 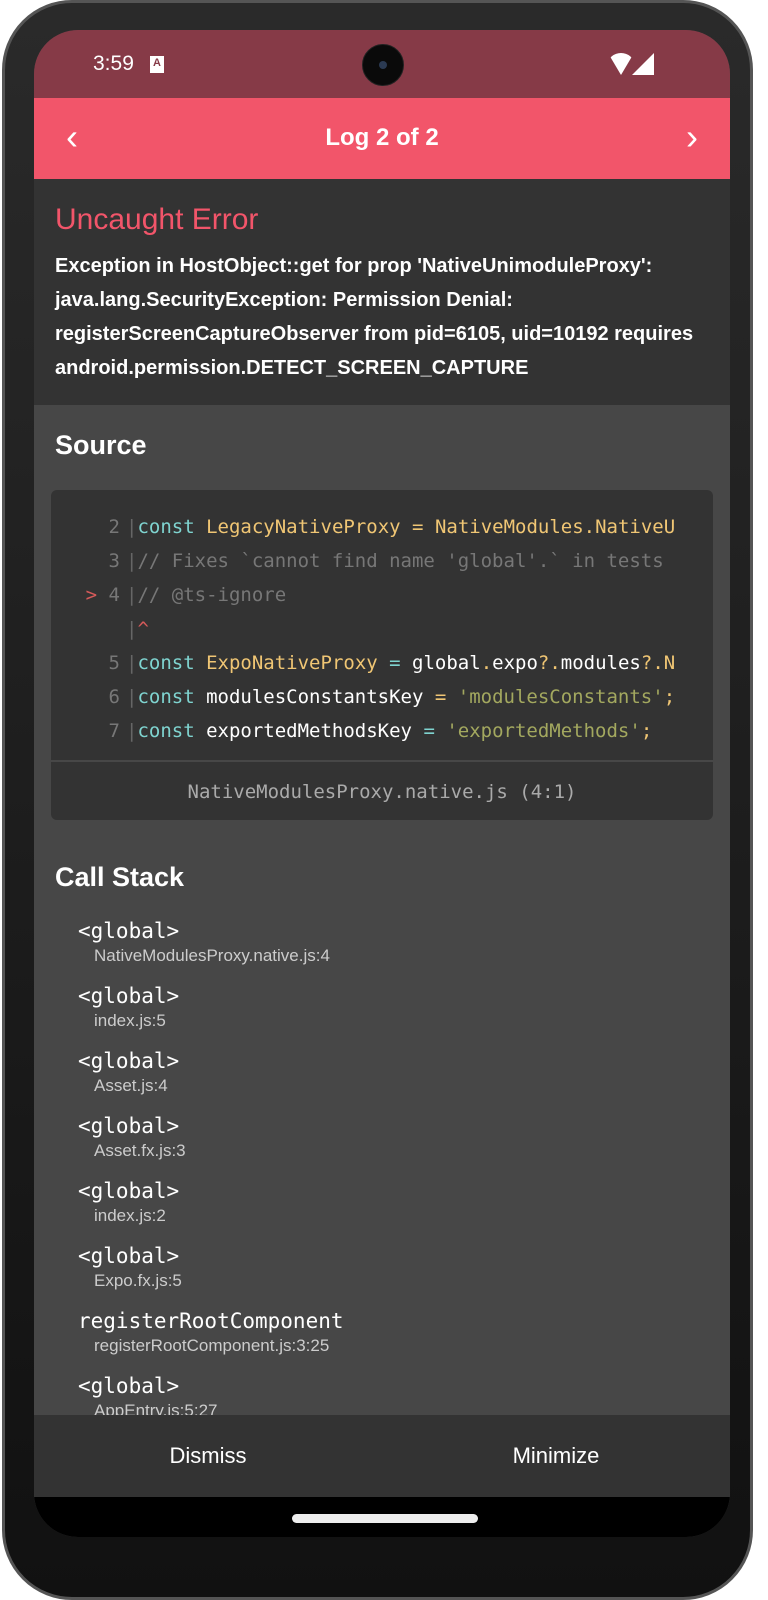 I want to click on stack-frame: <global> index.js:2, so click(x=211, y=1208).